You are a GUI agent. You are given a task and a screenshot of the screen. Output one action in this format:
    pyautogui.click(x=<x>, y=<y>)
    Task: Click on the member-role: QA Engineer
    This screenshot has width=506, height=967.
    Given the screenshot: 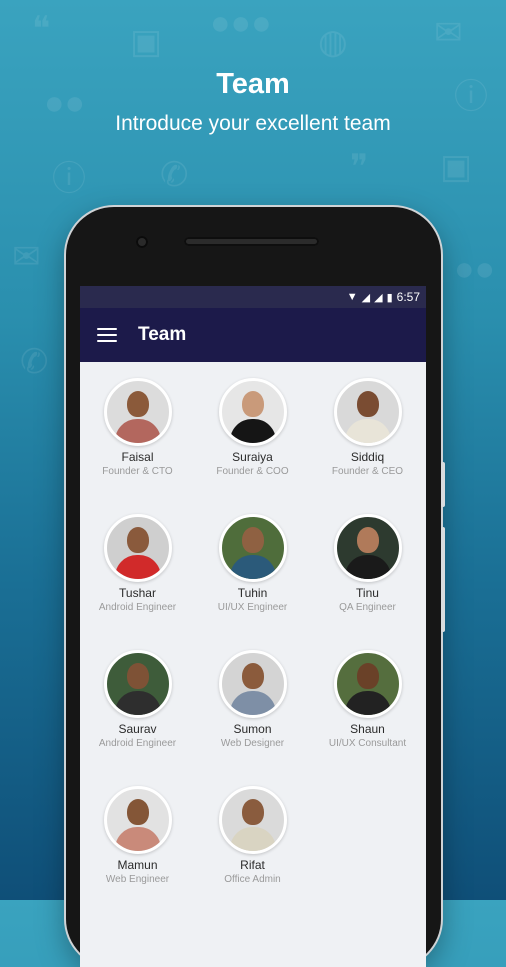 What is the action you would take?
    pyautogui.click(x=367, y=607)
    